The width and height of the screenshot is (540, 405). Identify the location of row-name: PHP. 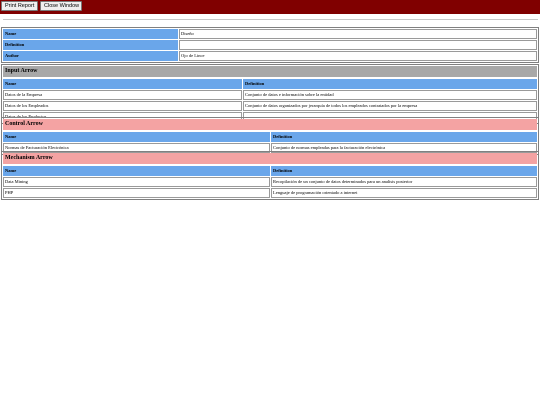
(136, 193).